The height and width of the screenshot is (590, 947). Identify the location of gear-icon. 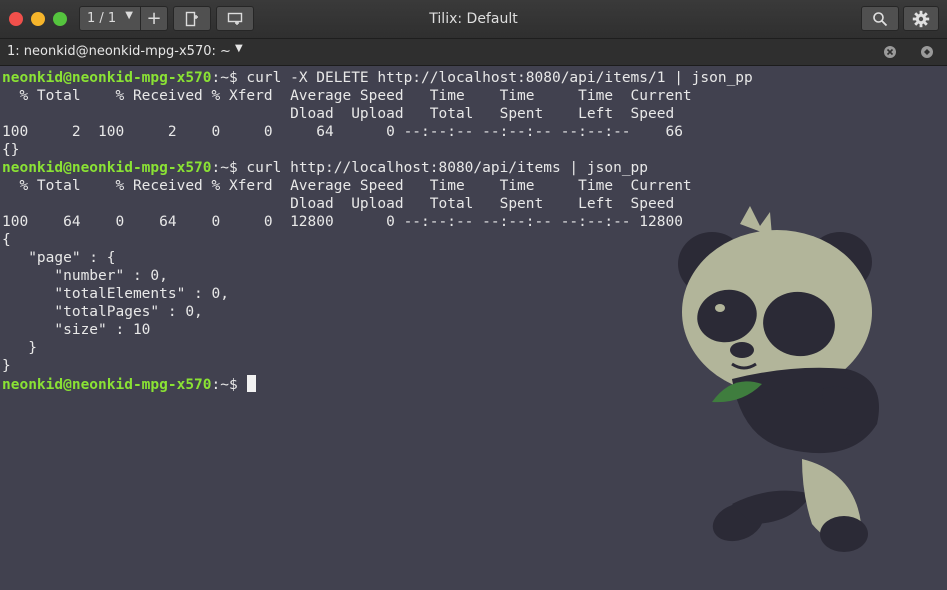
(921, 18).